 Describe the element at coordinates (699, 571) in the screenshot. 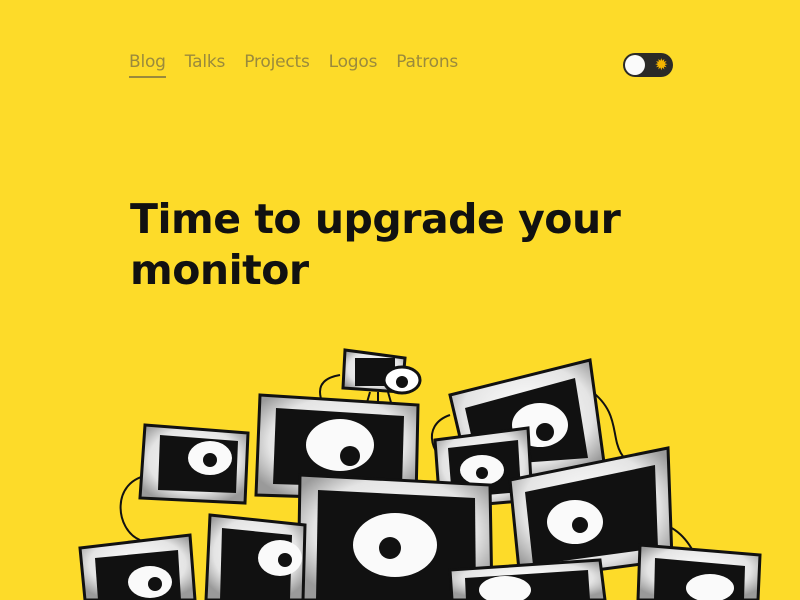

I see `monitor-bottom-right` at that location.